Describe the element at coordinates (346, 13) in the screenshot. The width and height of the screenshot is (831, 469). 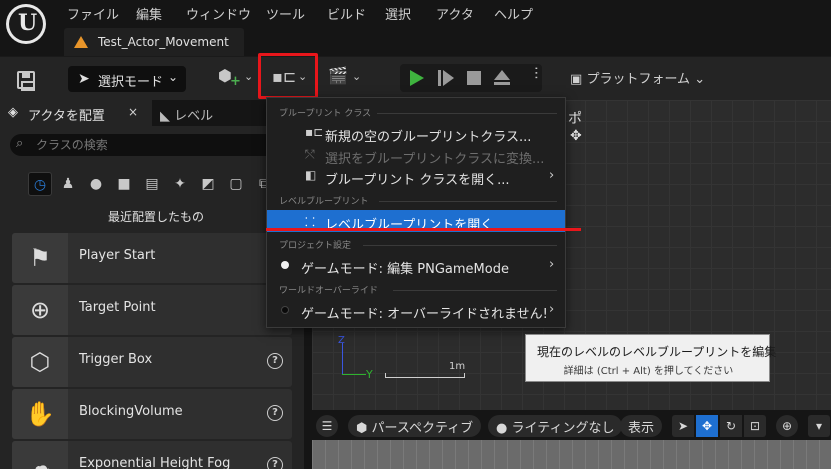
I see `menu-build: ビルド` at that location.